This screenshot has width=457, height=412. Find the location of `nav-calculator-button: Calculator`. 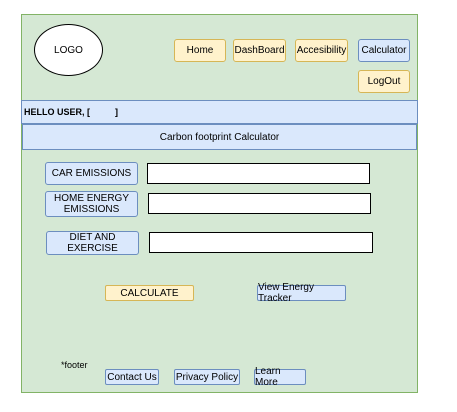

nav-calculator-button: Calculator is located at coordinates (384, 50).